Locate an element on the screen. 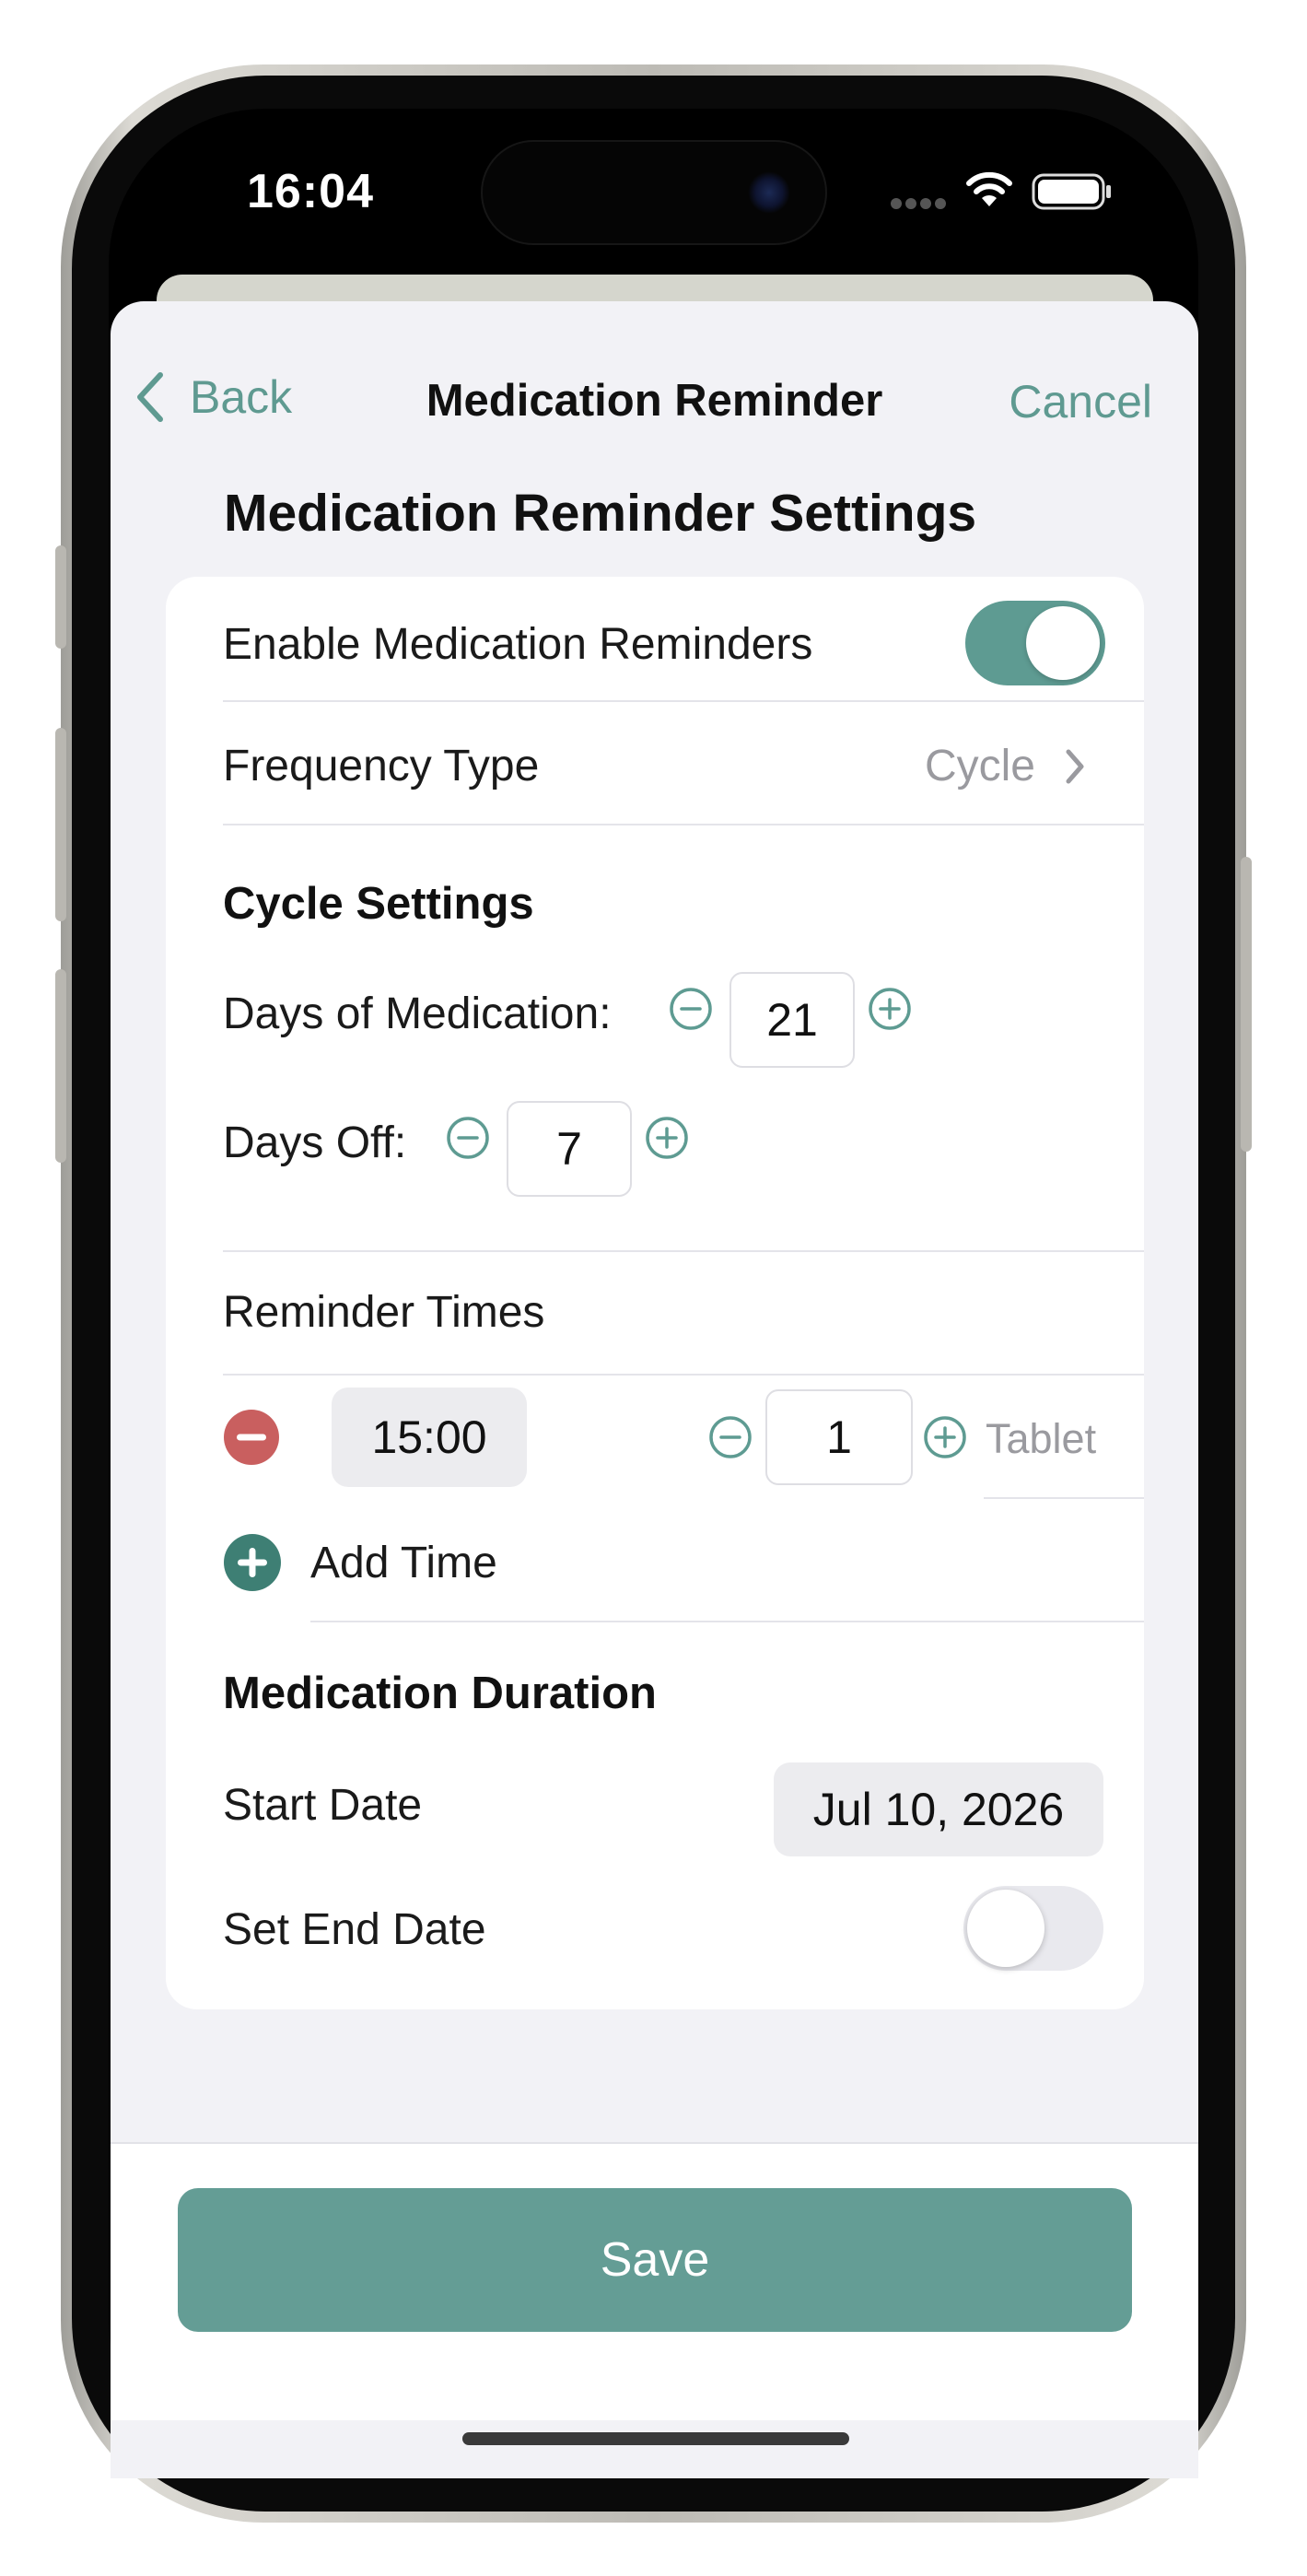  set-end-date-label: Set End Date is located at coordinates (355, 1929).